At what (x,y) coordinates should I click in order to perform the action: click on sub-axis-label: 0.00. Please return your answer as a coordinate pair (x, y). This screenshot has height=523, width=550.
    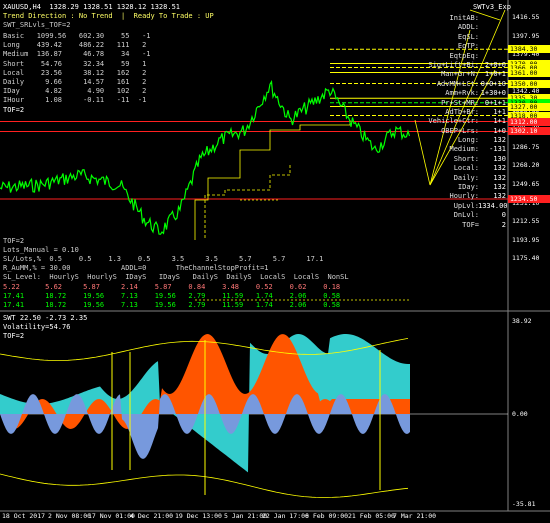
    Looking at the image, I should click on (520, 414).